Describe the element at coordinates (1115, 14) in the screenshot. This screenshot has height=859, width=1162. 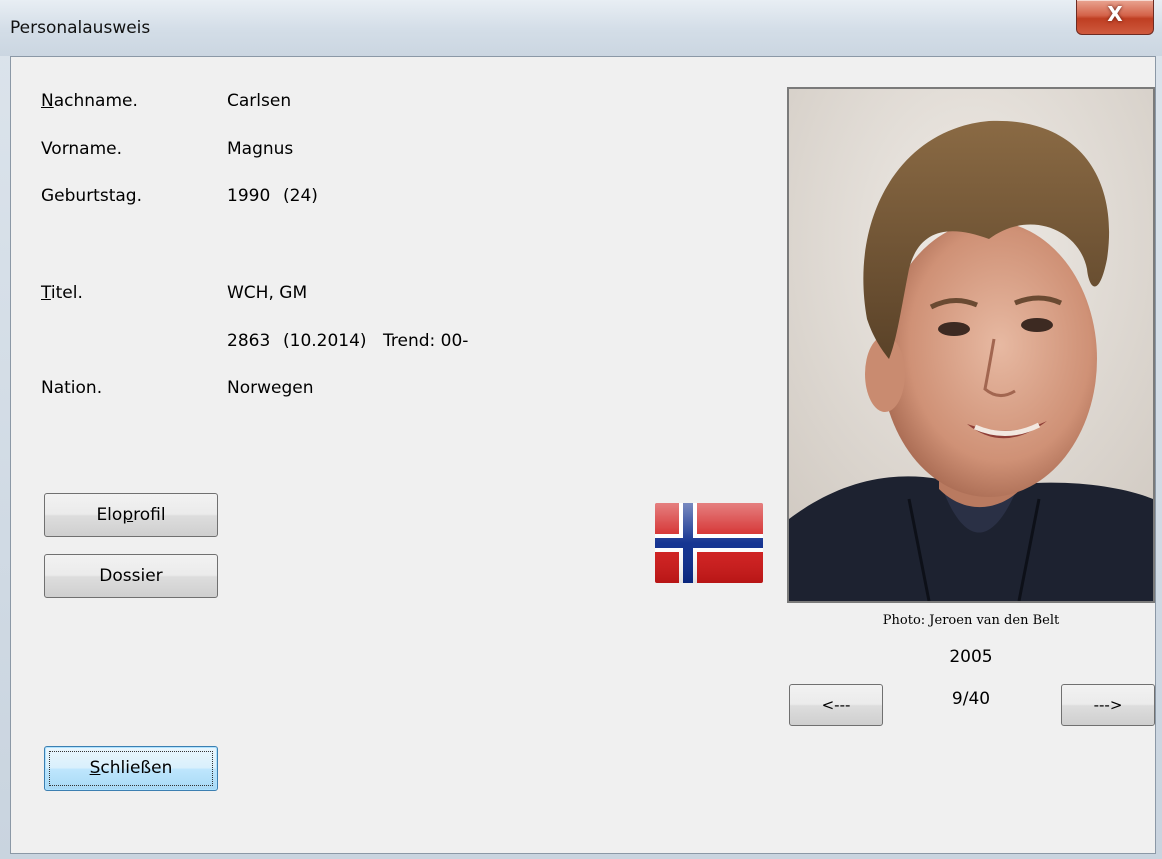
I see `close-icon: X` at that location.